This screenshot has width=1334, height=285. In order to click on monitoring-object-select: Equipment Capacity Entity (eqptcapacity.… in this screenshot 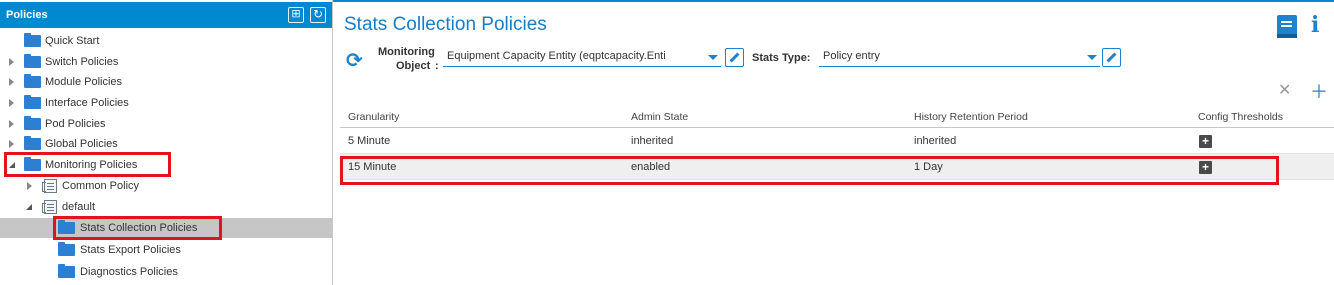, I will do `click(582, 57)`.